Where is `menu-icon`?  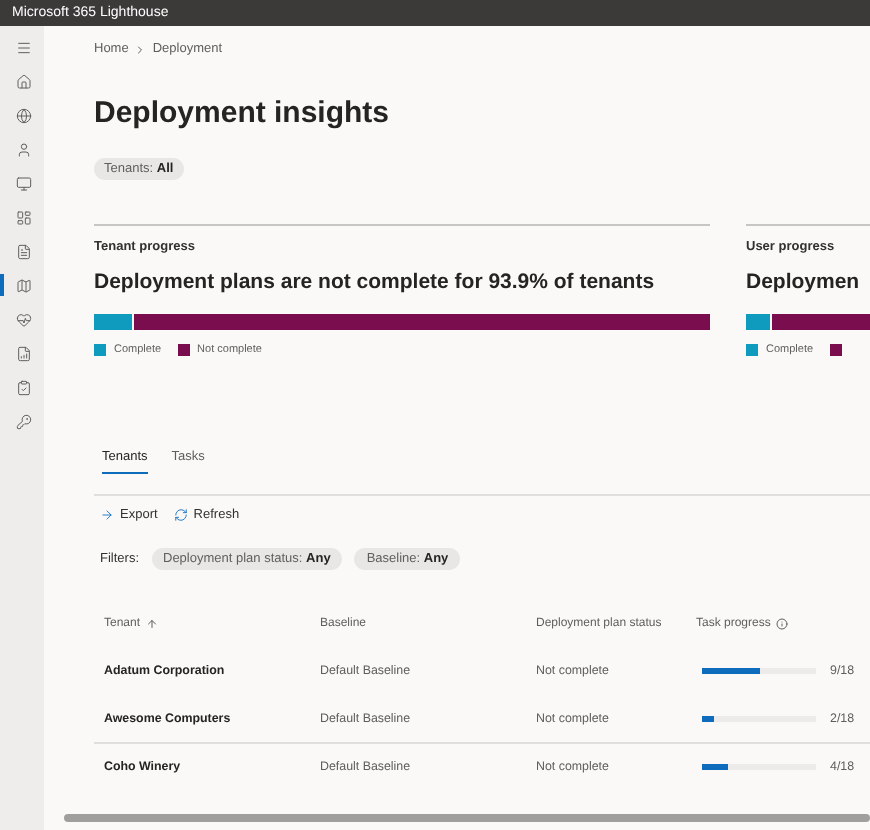 menu-icon is located at coordinates (24, 47).